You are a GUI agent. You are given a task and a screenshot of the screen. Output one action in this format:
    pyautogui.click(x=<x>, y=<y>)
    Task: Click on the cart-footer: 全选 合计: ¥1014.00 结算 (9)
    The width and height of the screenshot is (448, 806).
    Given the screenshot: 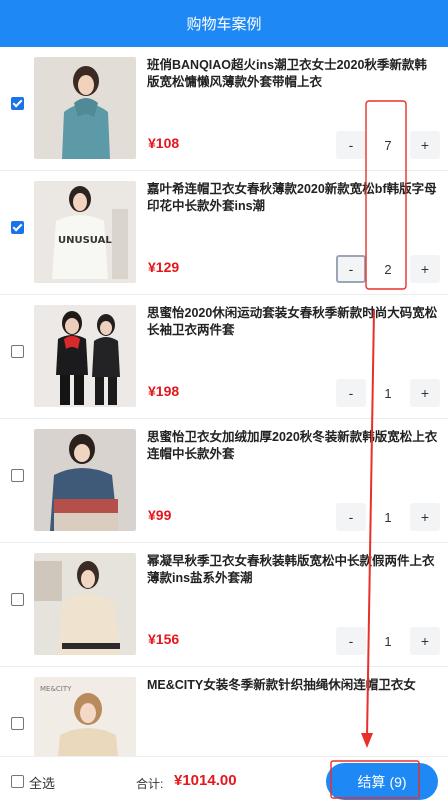 What is the action you would take?
    pyautogui.click(x=224, y=781)
    